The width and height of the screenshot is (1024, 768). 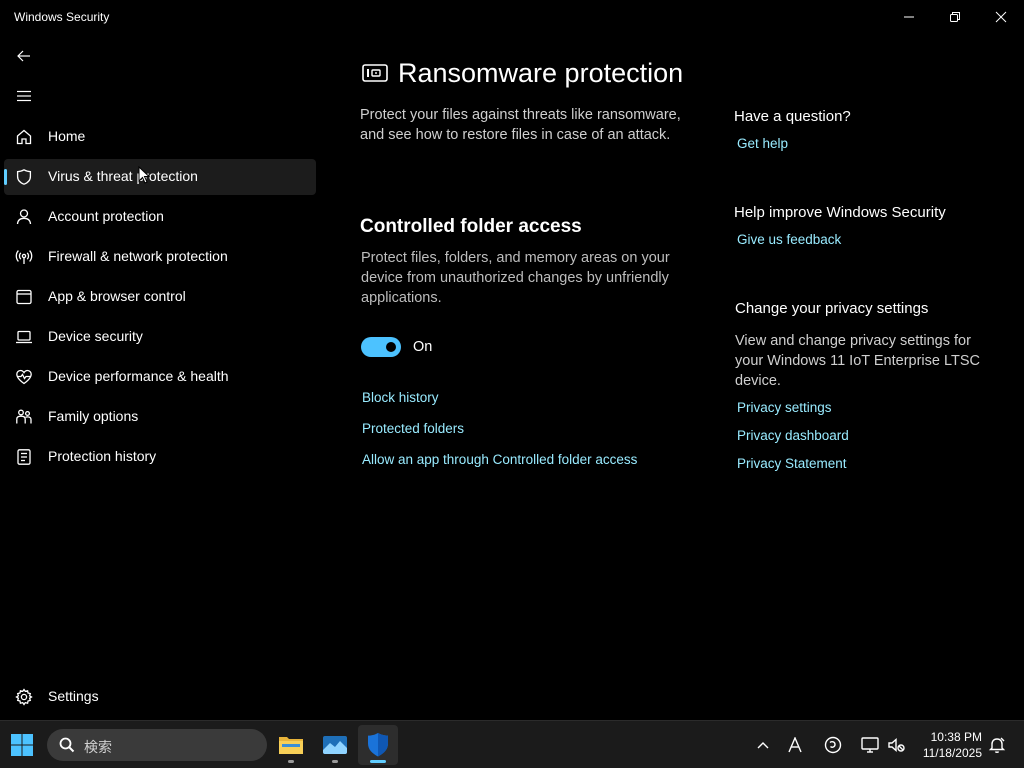 I want to click on privacy-settings-link: Privacy settings, so click(x=784, y=407).